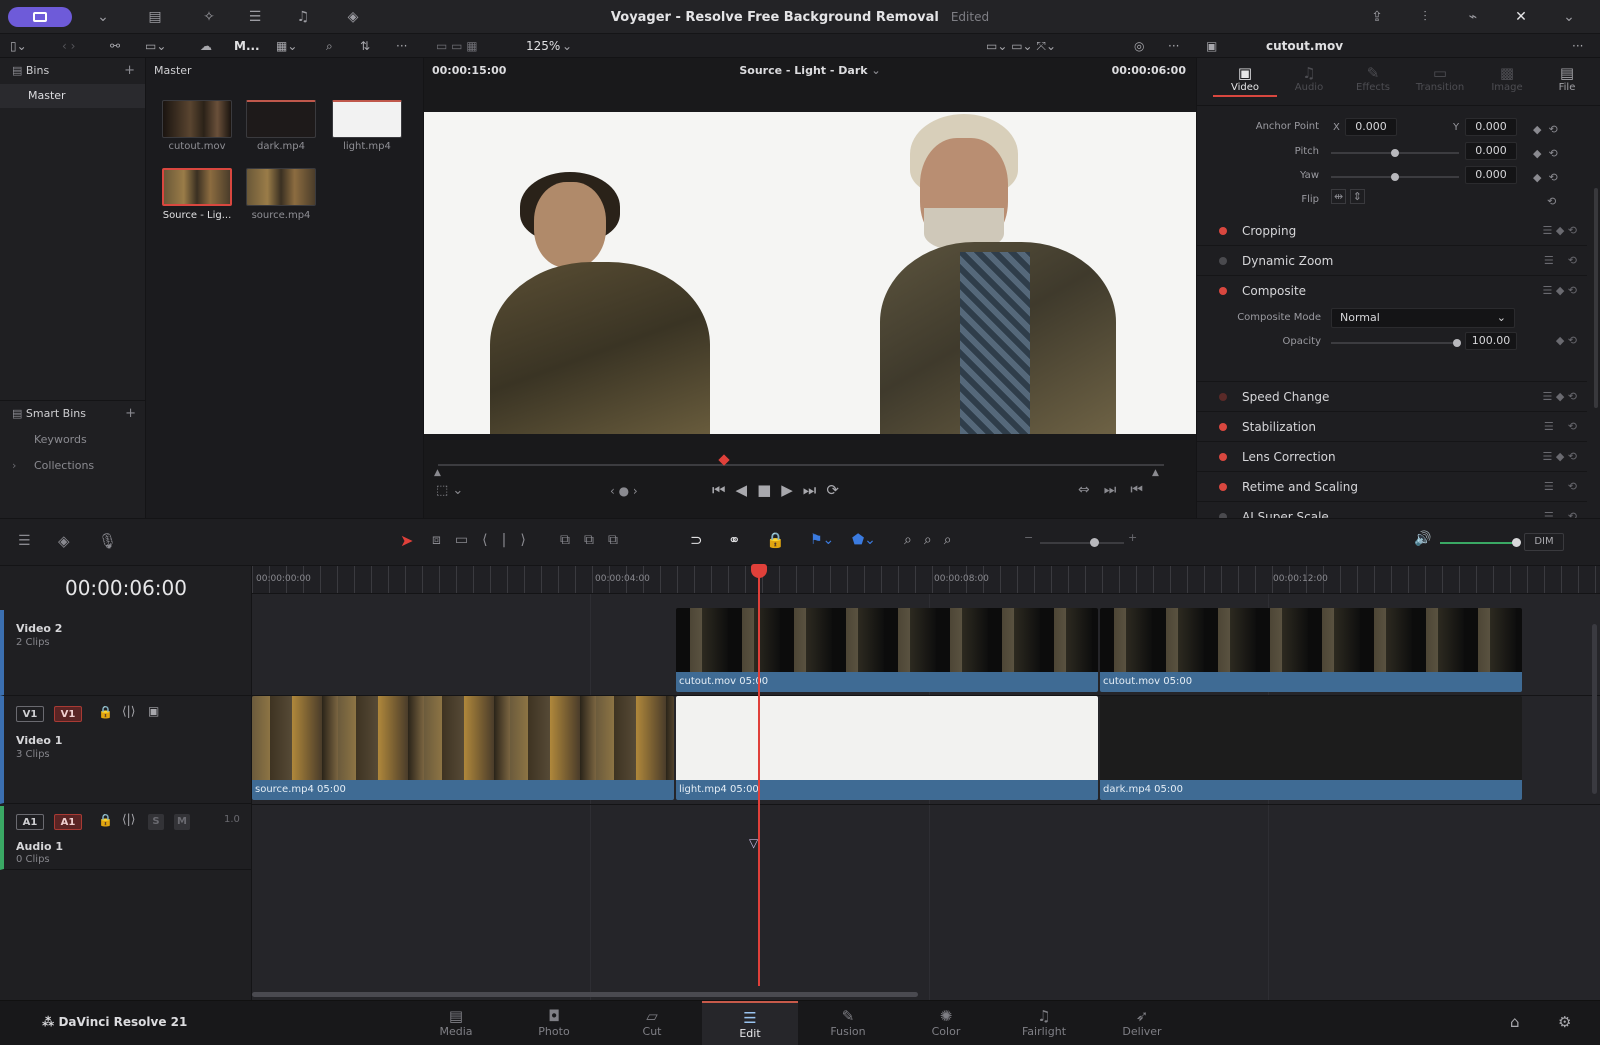 The width and height of the screenshot is (1600, 1045). What do you see at coordinates (887, 650) in the screenshot?
I see `timeline-clip: cutout.mov 05:00` at bounding box center [887, 650].